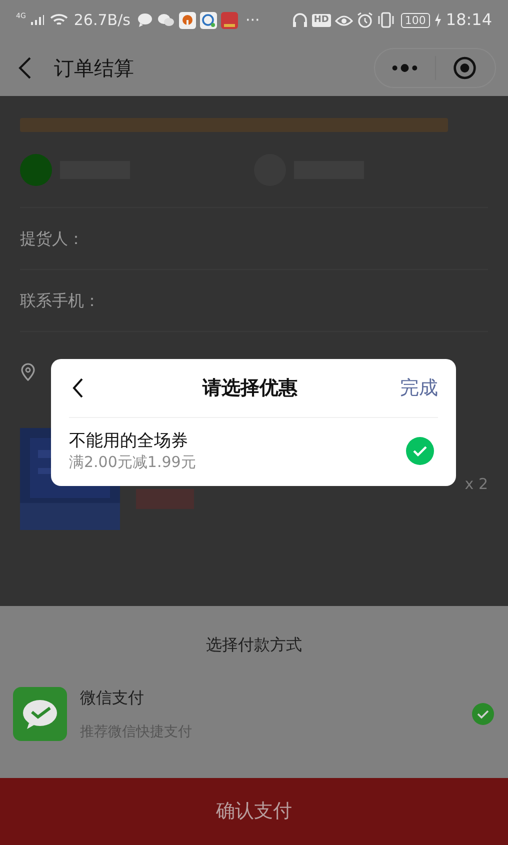  What do you see at coordinates (60, 301) in the screenshot?
I see `field-label: 联系手机：` at bounding box center [60, 301].